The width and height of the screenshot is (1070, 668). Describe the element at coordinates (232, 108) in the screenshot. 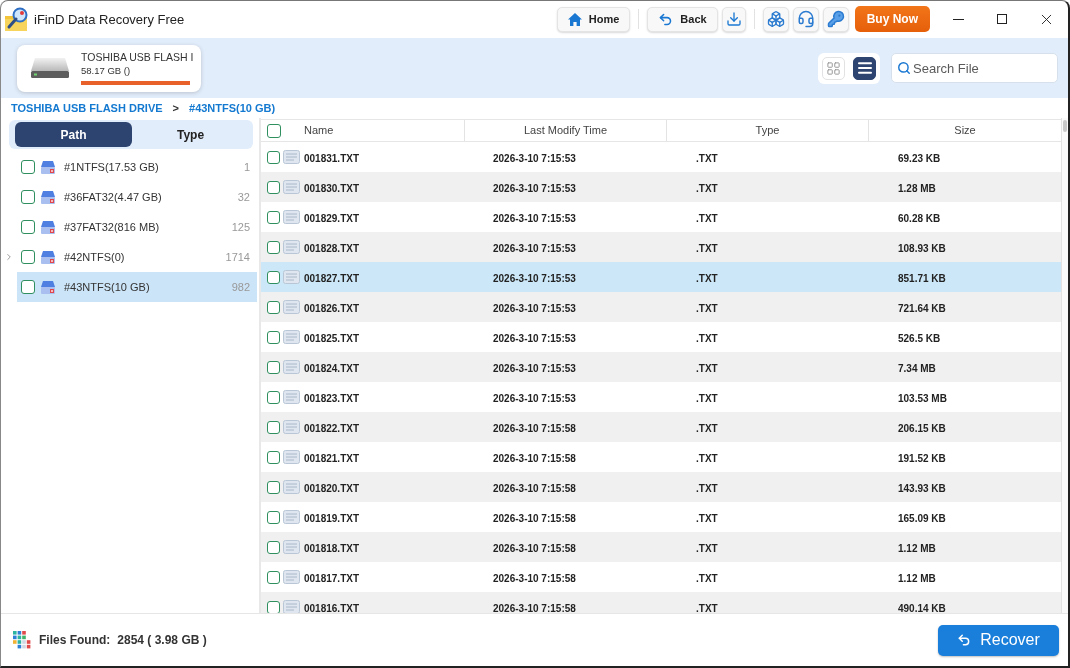

I see `breadcrumb-link: #43NTFS(10 GB)` at that location.